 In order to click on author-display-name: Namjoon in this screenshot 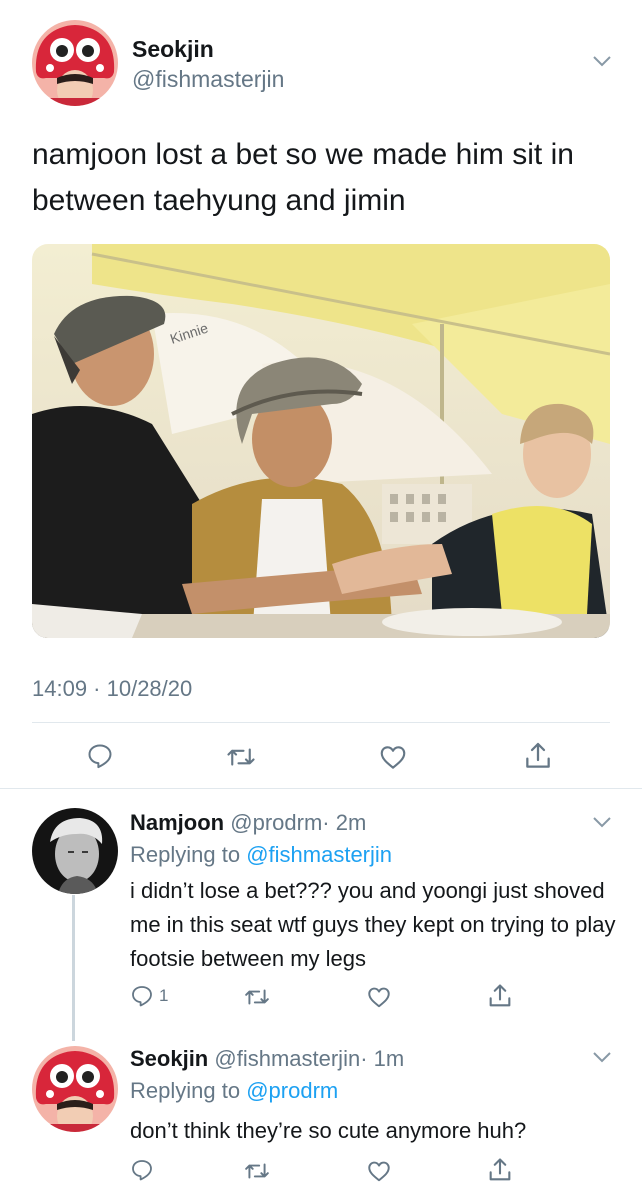, I will do `click(177, 822)`.